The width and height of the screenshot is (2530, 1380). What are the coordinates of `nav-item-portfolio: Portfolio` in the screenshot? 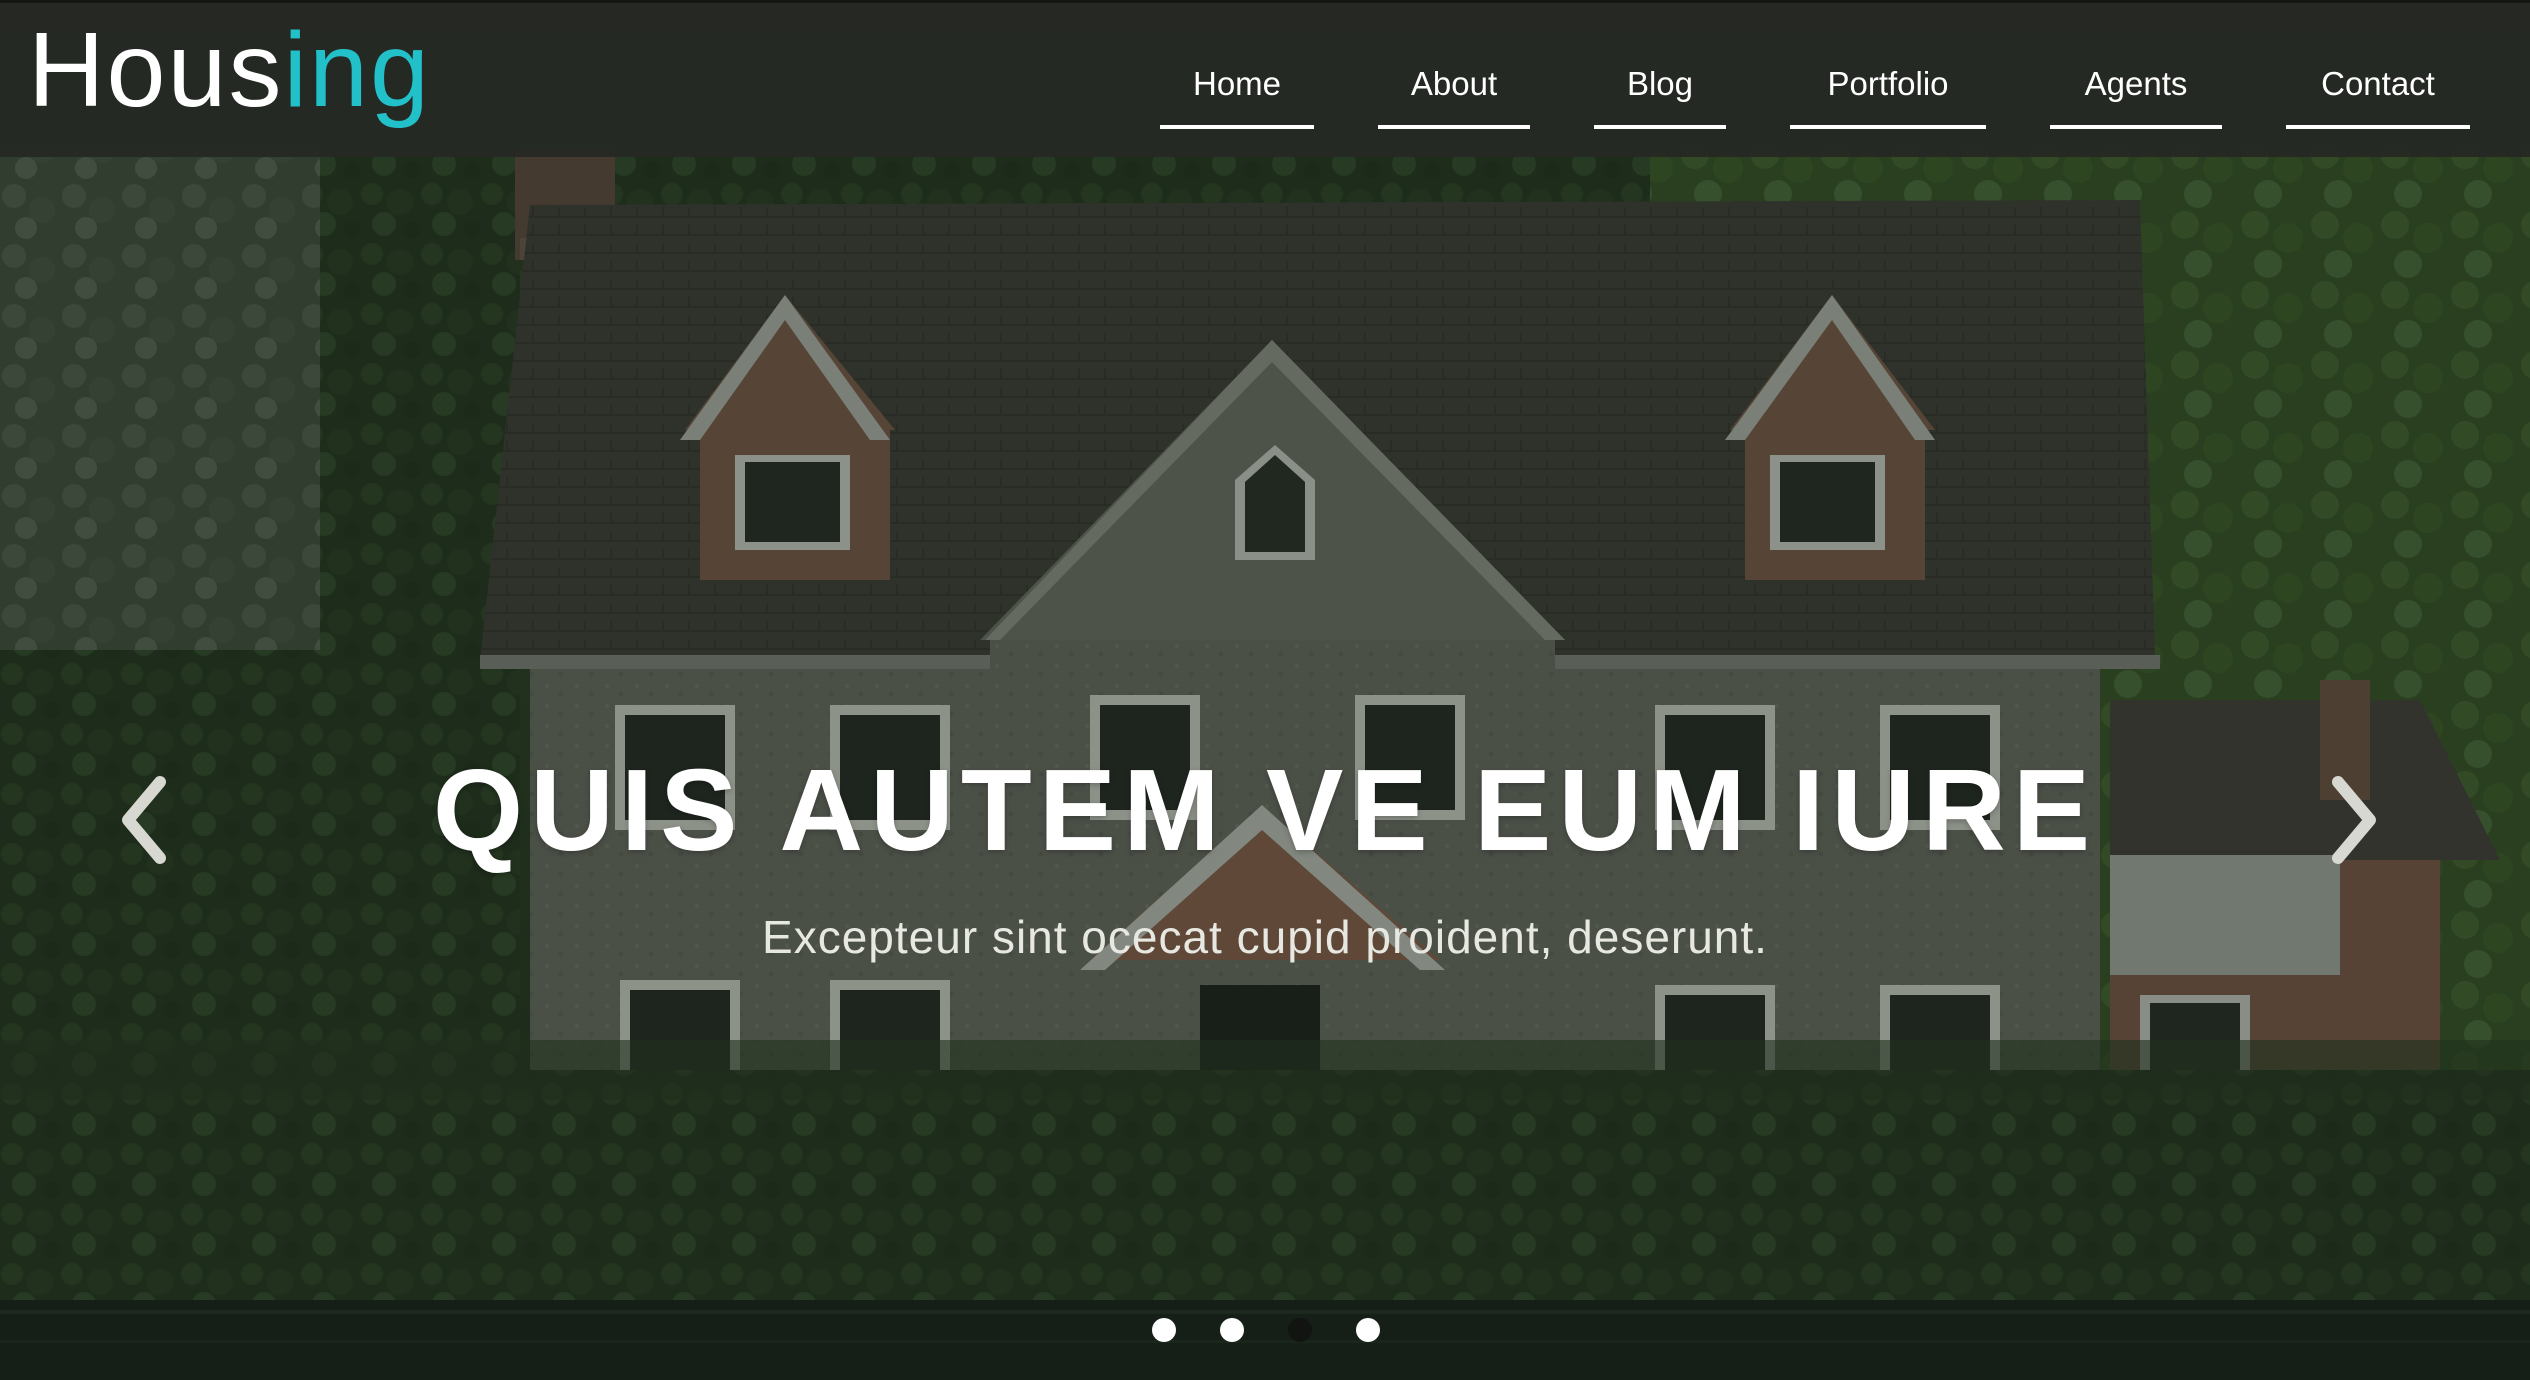 It's located at (1888, 91).